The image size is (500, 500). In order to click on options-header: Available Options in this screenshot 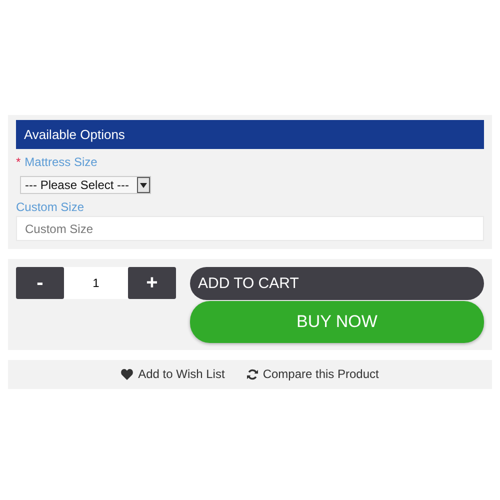, I will do `click(250, 134)`.